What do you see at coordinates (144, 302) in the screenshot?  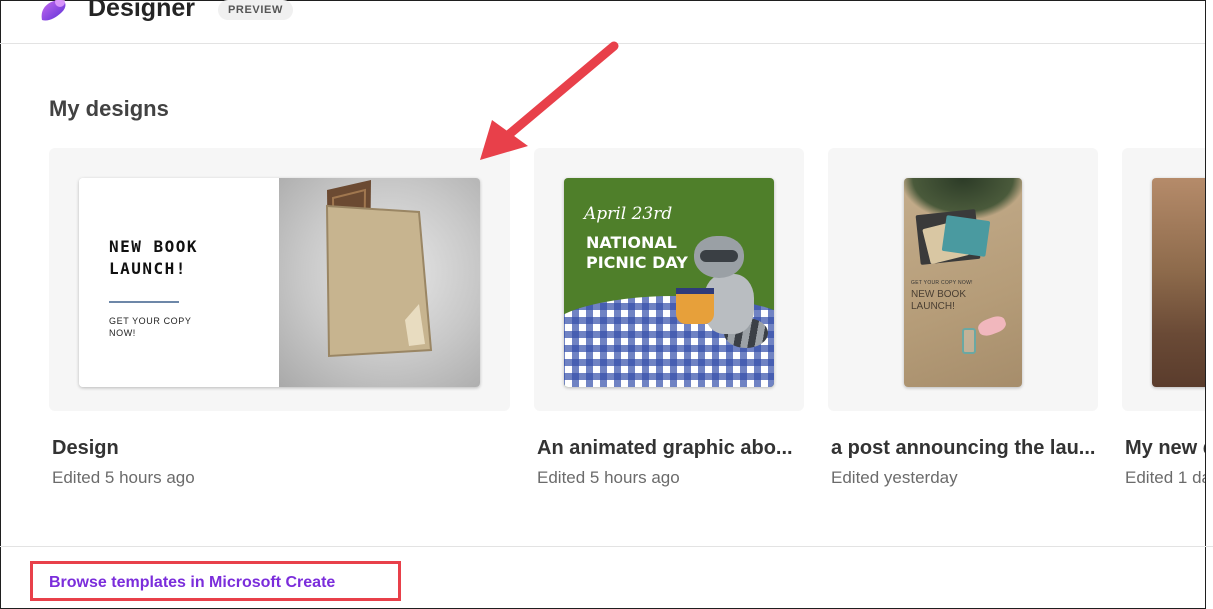 I see `thumbnail-divider` at bounding box center [144, 302].